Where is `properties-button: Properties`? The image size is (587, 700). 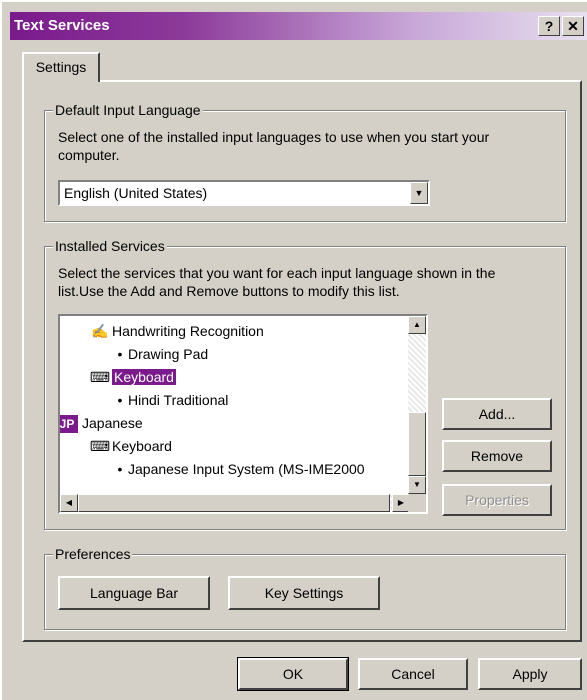
properties-button: Properties is located at coordinates (497, 500).